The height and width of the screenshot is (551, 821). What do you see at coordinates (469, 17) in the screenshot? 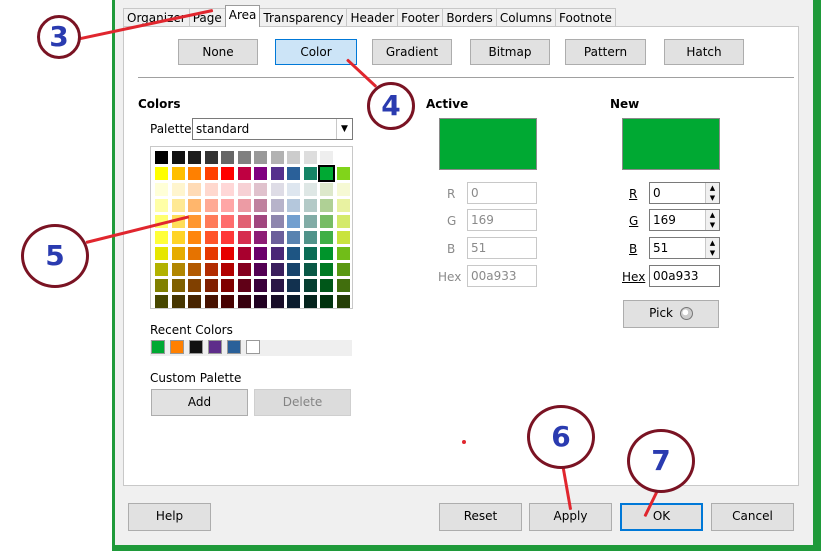
I see `tab-borders: Borders` at bounding box center [469, 17].